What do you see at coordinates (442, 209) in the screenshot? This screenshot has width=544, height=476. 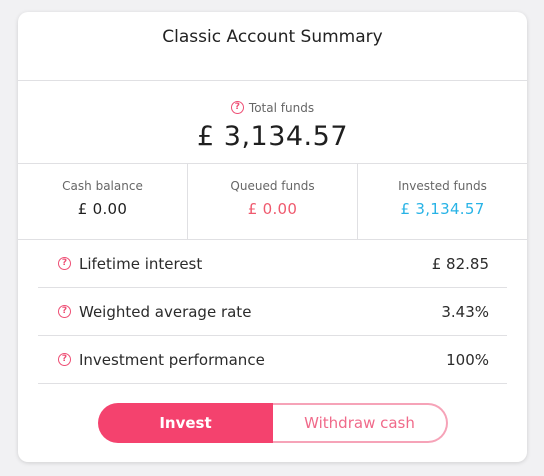 I see `invested-funds-value: £ 3,134.57` at bounding box center [442, 209].